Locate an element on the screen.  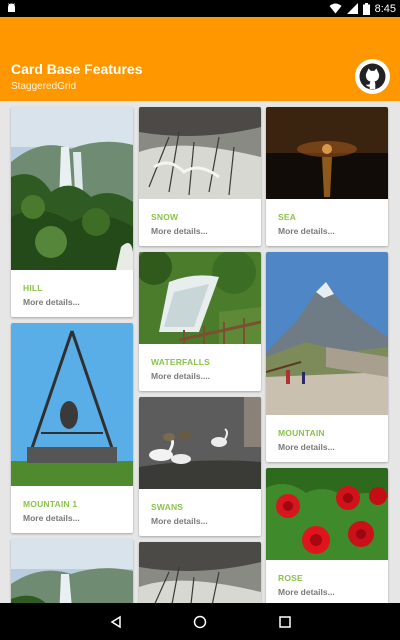
back-icon is located at coordinates (115, 622).